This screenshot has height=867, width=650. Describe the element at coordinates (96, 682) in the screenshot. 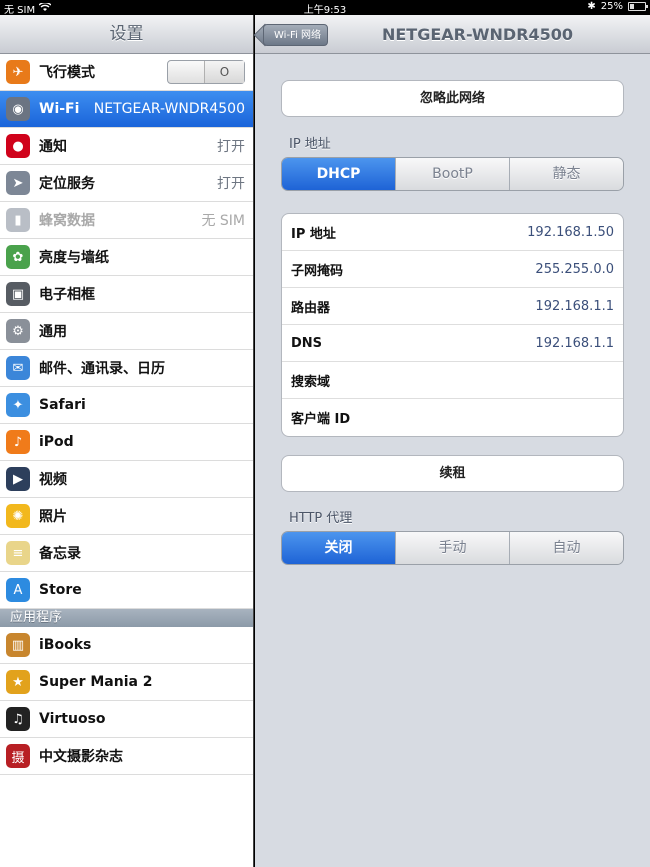

I see `sidebar-app-label: Super Mania 2` at that location.